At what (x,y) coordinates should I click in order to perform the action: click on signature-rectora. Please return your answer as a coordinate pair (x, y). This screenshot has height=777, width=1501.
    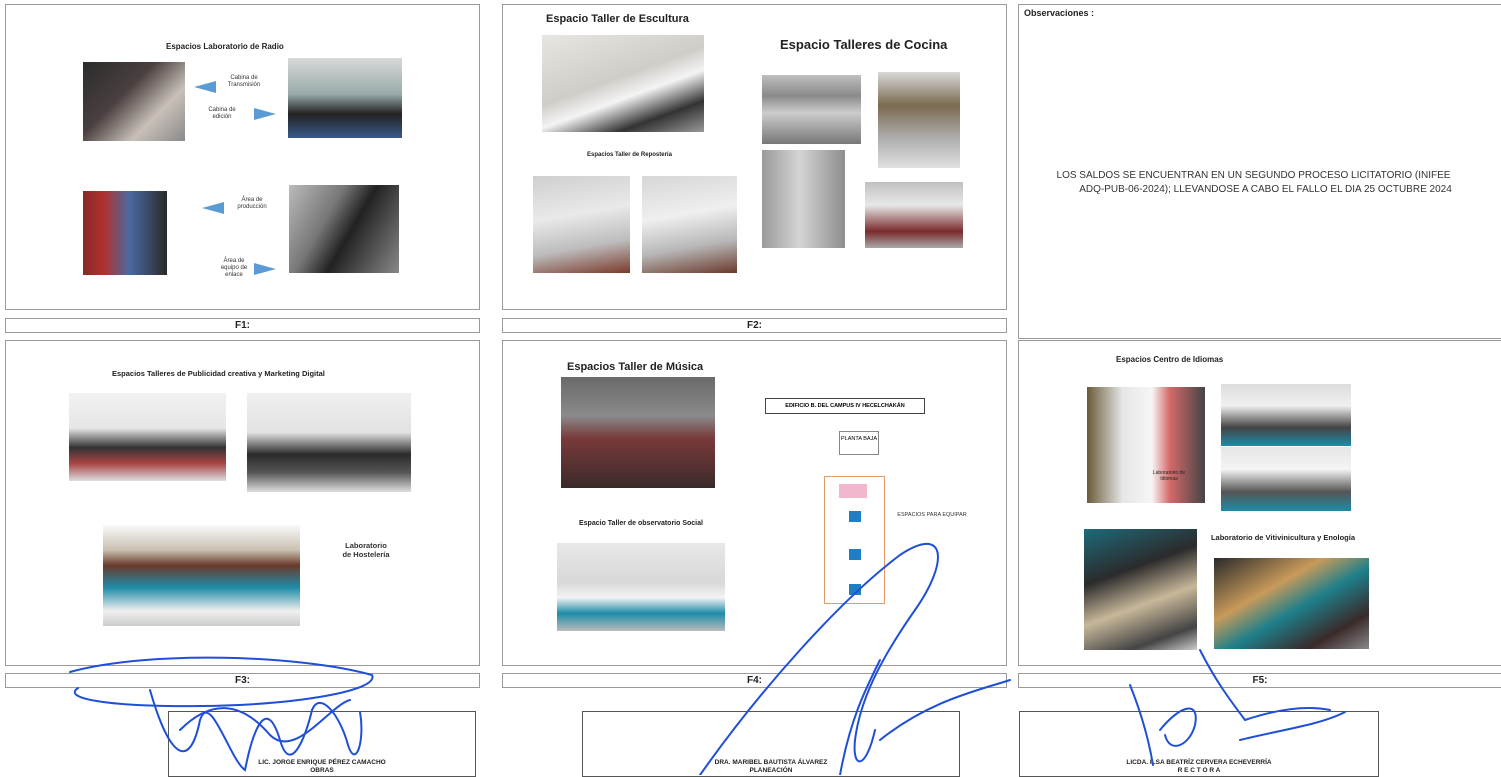
    Looking at the image, I should click on (1237, 707).